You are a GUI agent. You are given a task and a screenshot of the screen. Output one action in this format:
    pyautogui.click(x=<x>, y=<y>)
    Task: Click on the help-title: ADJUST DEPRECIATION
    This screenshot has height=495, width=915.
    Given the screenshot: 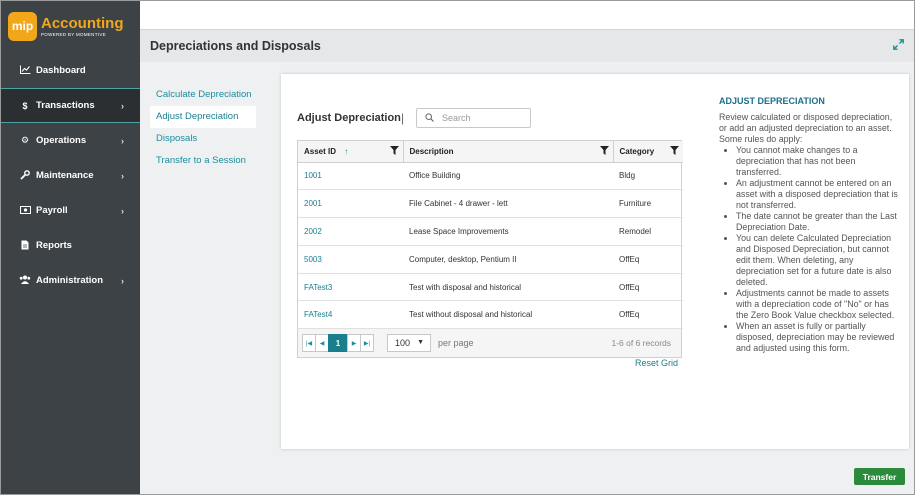 What is the action you would take?
    pyautogui.click(x=772, y=101)
    